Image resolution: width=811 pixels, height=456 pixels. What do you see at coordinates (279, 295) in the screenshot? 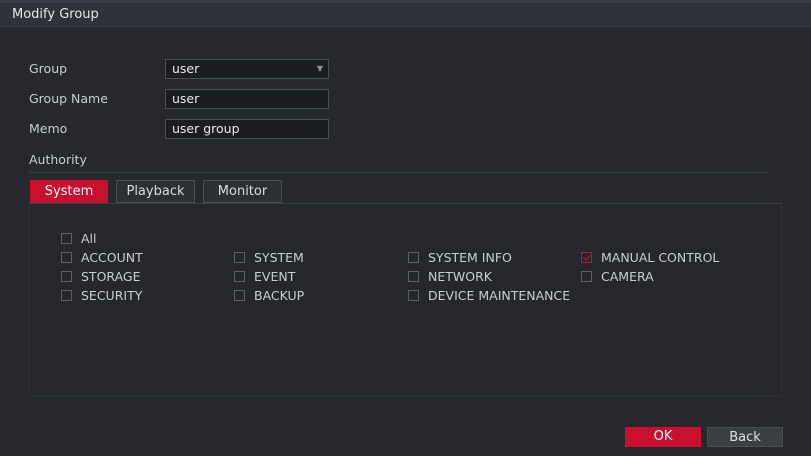
I see `perm-label: BACKUP` at bounding box center [279, 295].